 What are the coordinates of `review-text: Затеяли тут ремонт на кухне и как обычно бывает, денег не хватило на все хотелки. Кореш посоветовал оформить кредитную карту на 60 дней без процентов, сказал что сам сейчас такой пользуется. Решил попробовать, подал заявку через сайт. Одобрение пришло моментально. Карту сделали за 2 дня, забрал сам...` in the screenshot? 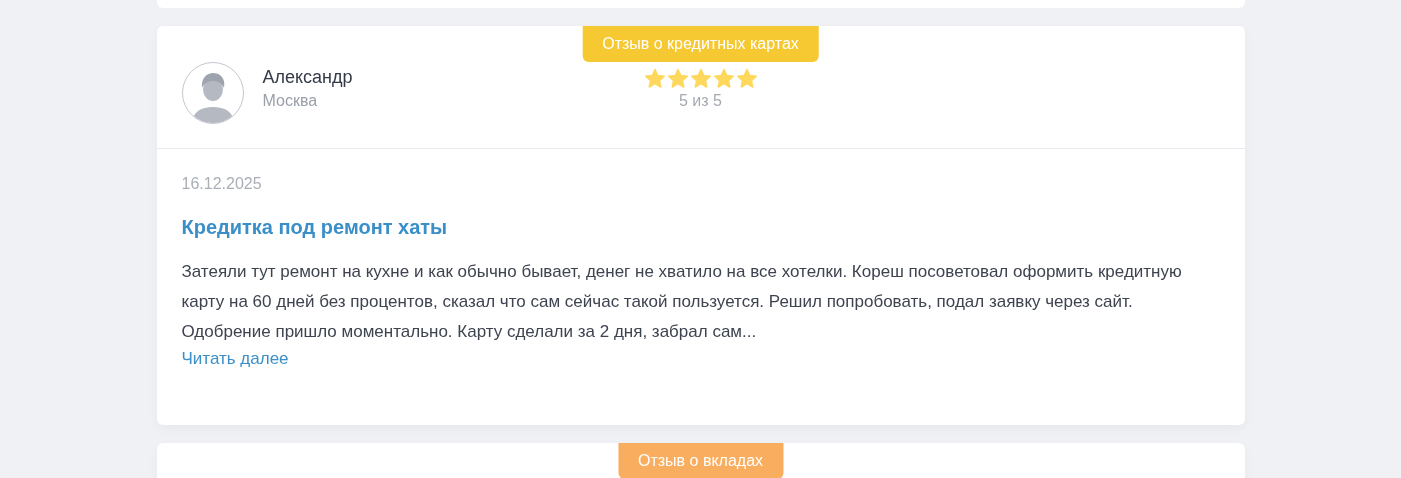 It's located at (682, 302).